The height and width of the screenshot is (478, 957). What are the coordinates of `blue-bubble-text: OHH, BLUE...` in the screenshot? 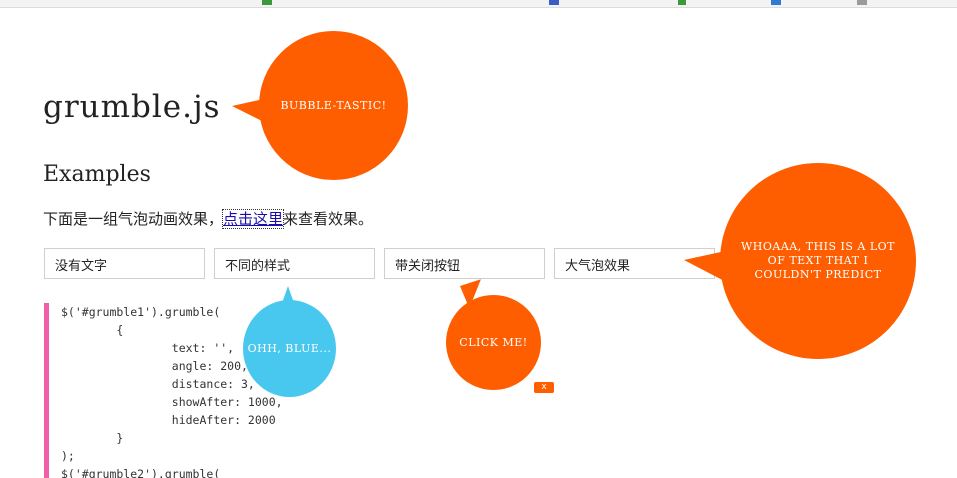 It's located at (289, 348).